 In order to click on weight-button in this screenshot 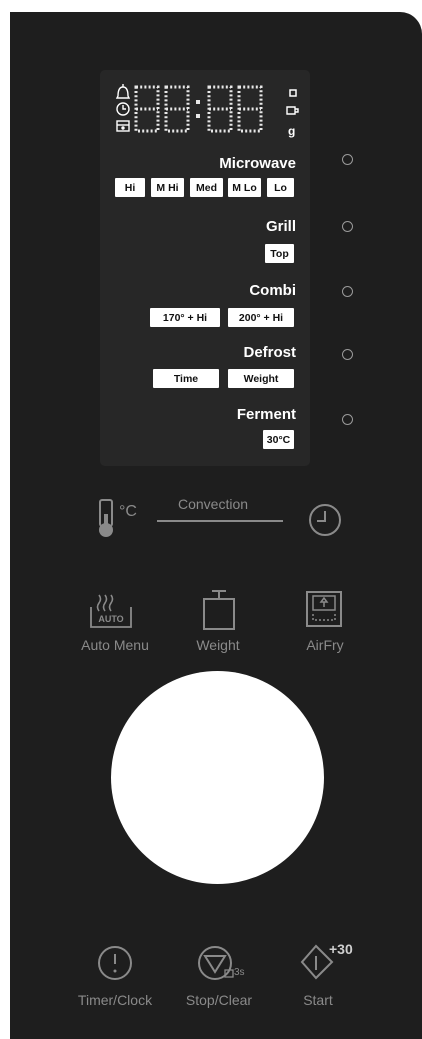, I will do `click(220, 612)`.